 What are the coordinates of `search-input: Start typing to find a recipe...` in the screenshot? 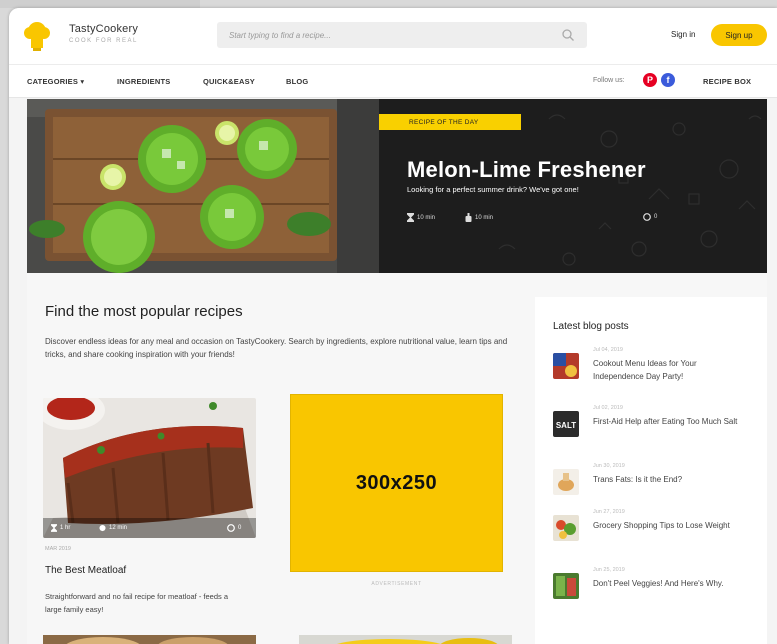 It's located at (402, 35).